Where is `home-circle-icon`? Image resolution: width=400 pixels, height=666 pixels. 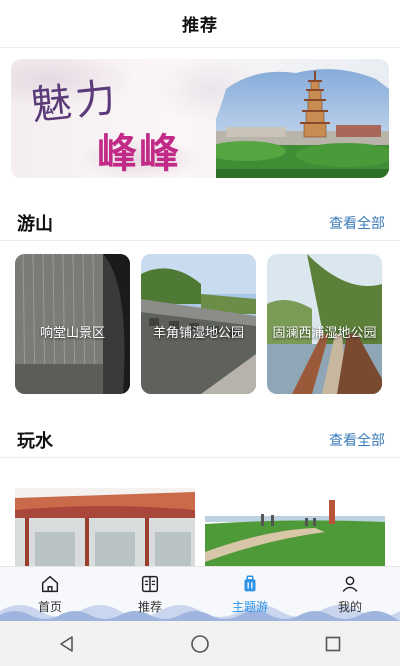 home-circle-icon is located at coordinates (200, 643).